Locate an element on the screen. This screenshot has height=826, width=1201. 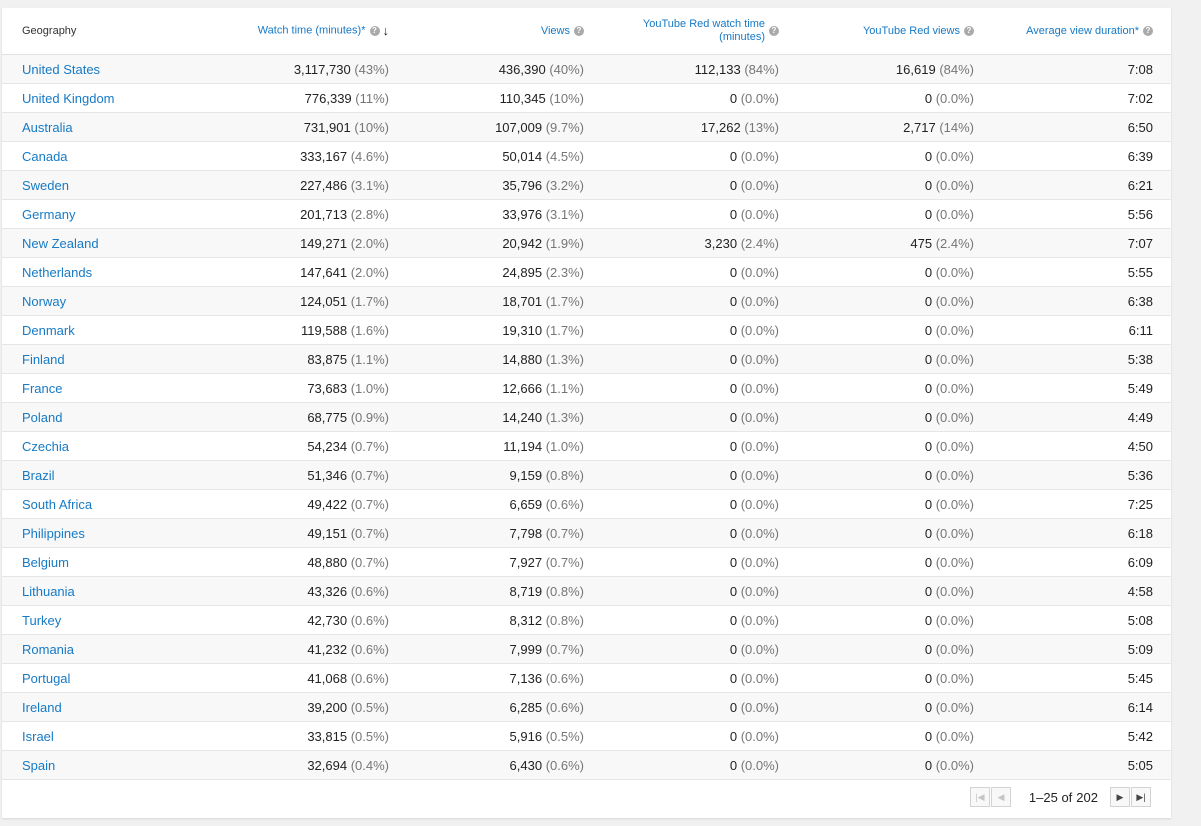
country-link: Philippines is located at coordinates (97, 533).